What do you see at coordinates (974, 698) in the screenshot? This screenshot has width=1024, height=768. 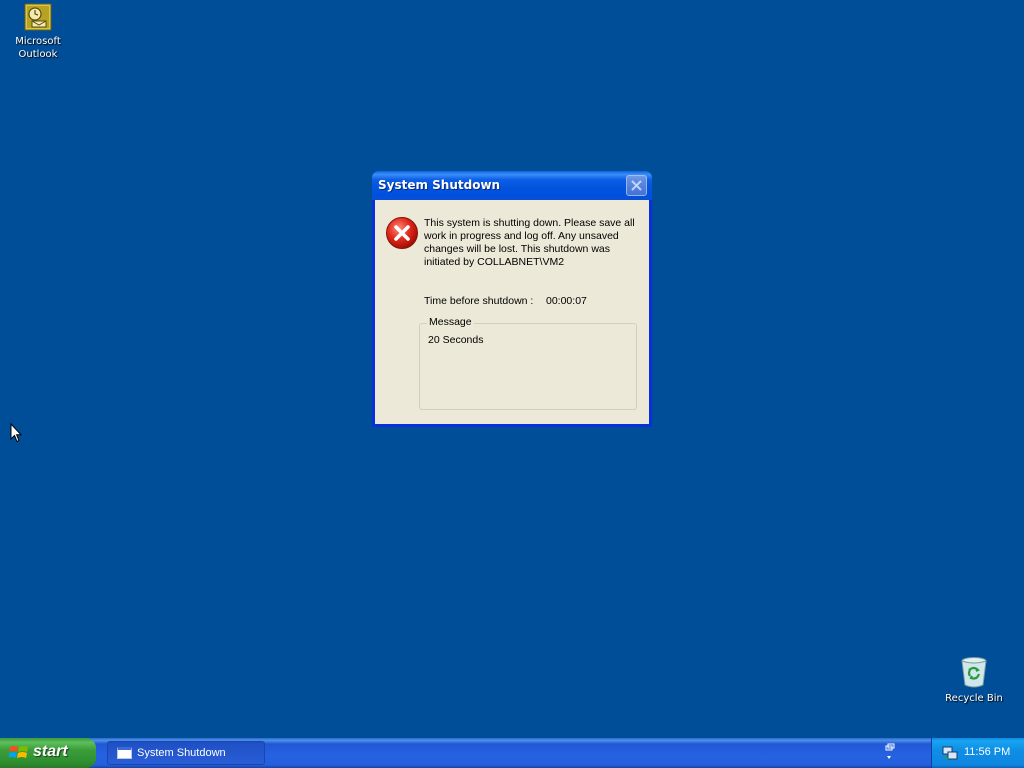 I see `desktop-icon-label: Recycle Bin` at bounding box center [974, 698].